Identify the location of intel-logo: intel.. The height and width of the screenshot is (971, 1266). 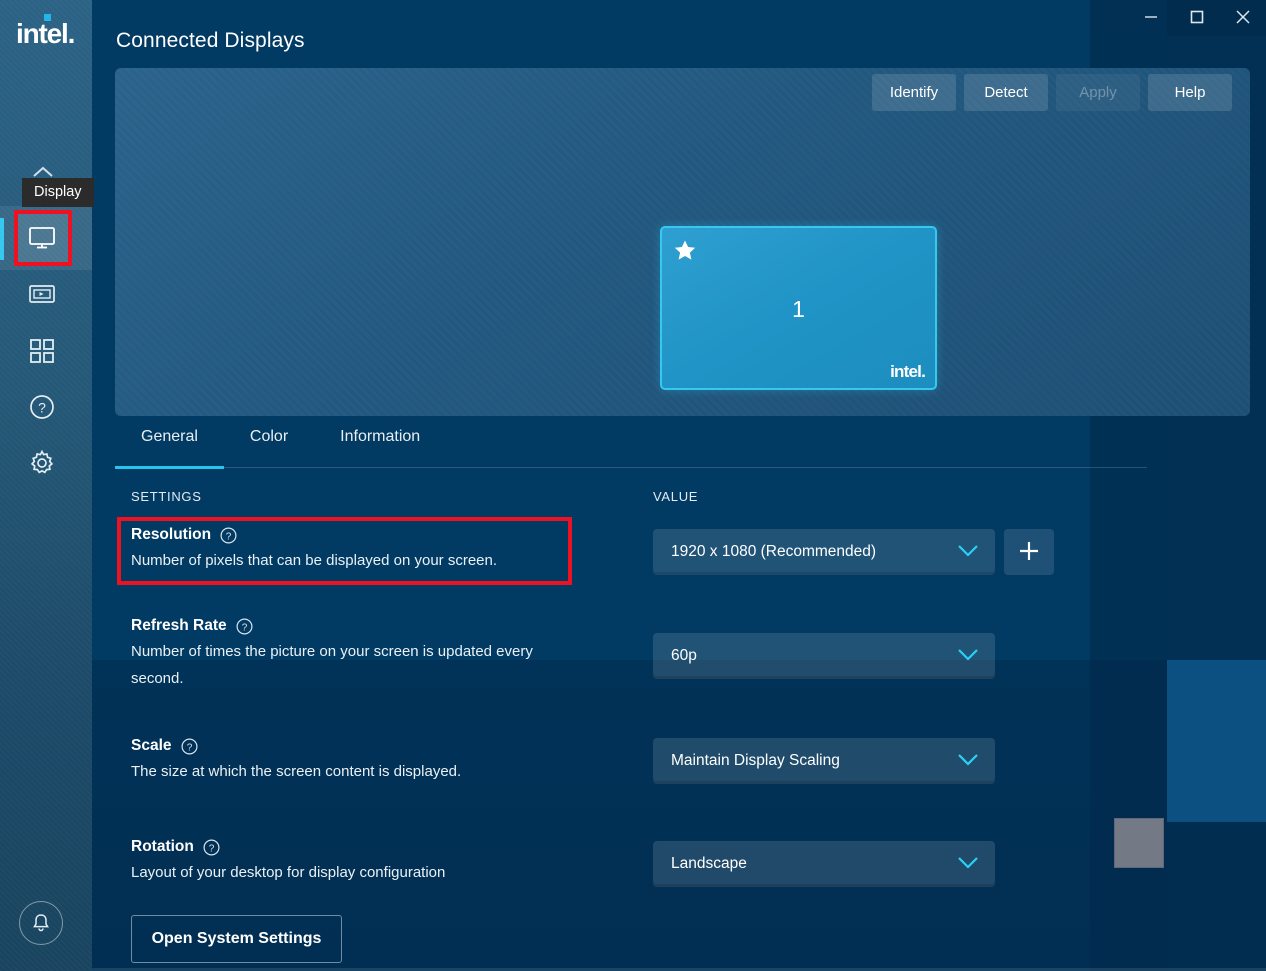
(46, 32).